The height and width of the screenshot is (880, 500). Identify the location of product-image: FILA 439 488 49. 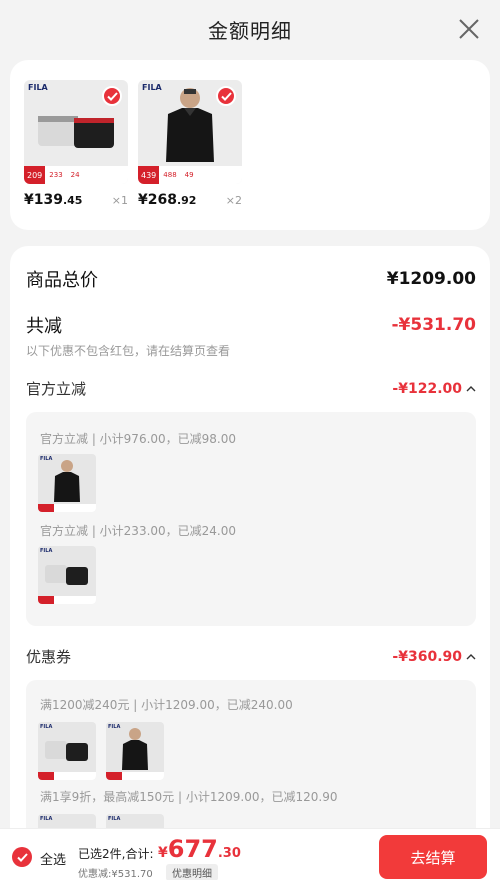
(190, 132).